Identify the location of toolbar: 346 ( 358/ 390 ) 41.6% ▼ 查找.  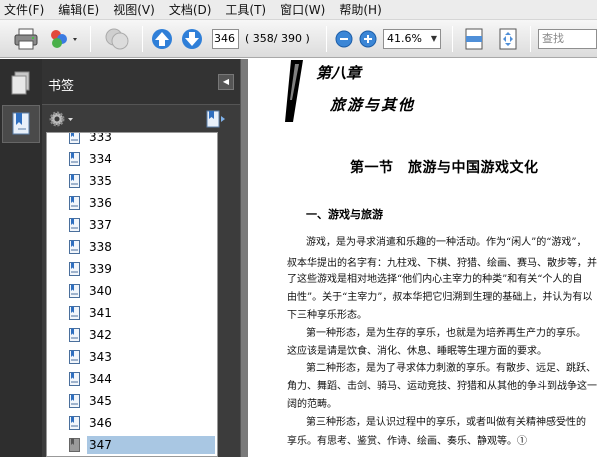
(298, 39).